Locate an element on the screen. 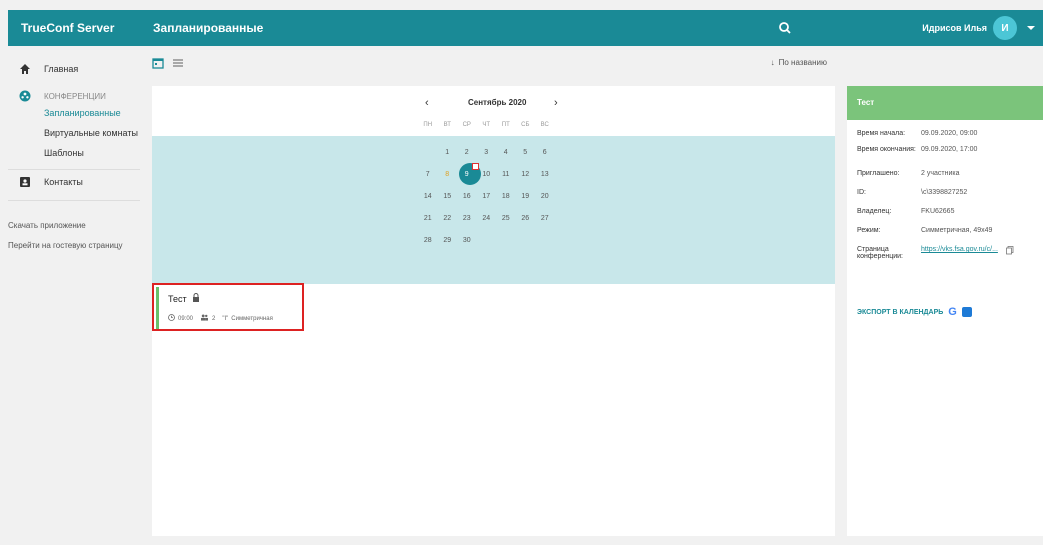  weekday-label: ЧТ is located at coordinates (486, 125).